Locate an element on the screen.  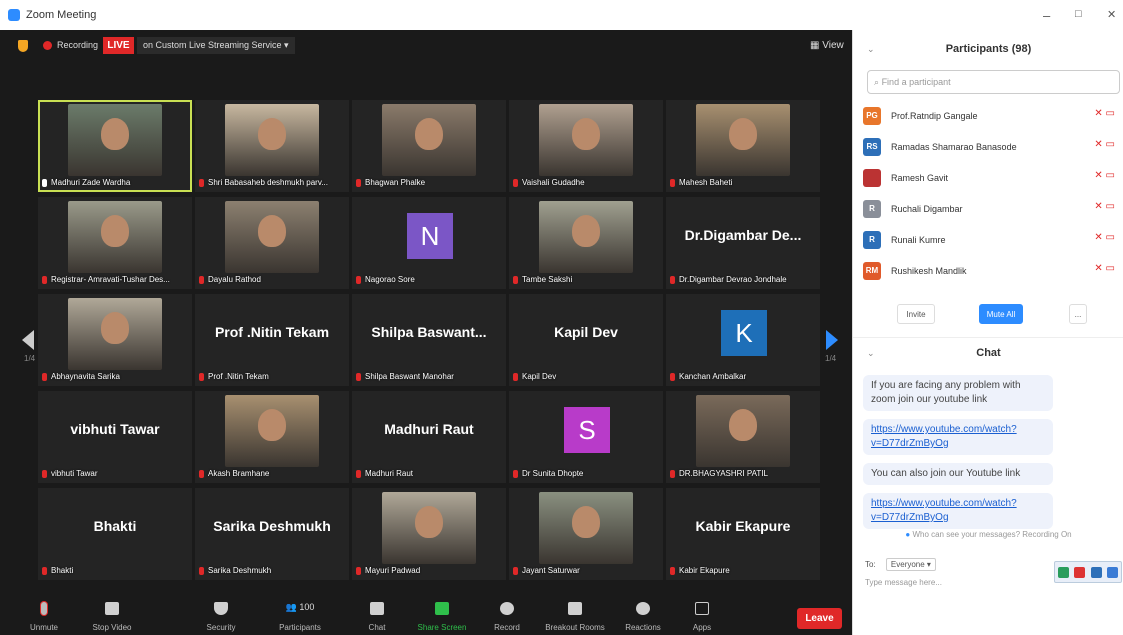
participant-tile: Prof .Nitin Tekam Prof .Nitin Tekam is located at coordinates (272, 340).